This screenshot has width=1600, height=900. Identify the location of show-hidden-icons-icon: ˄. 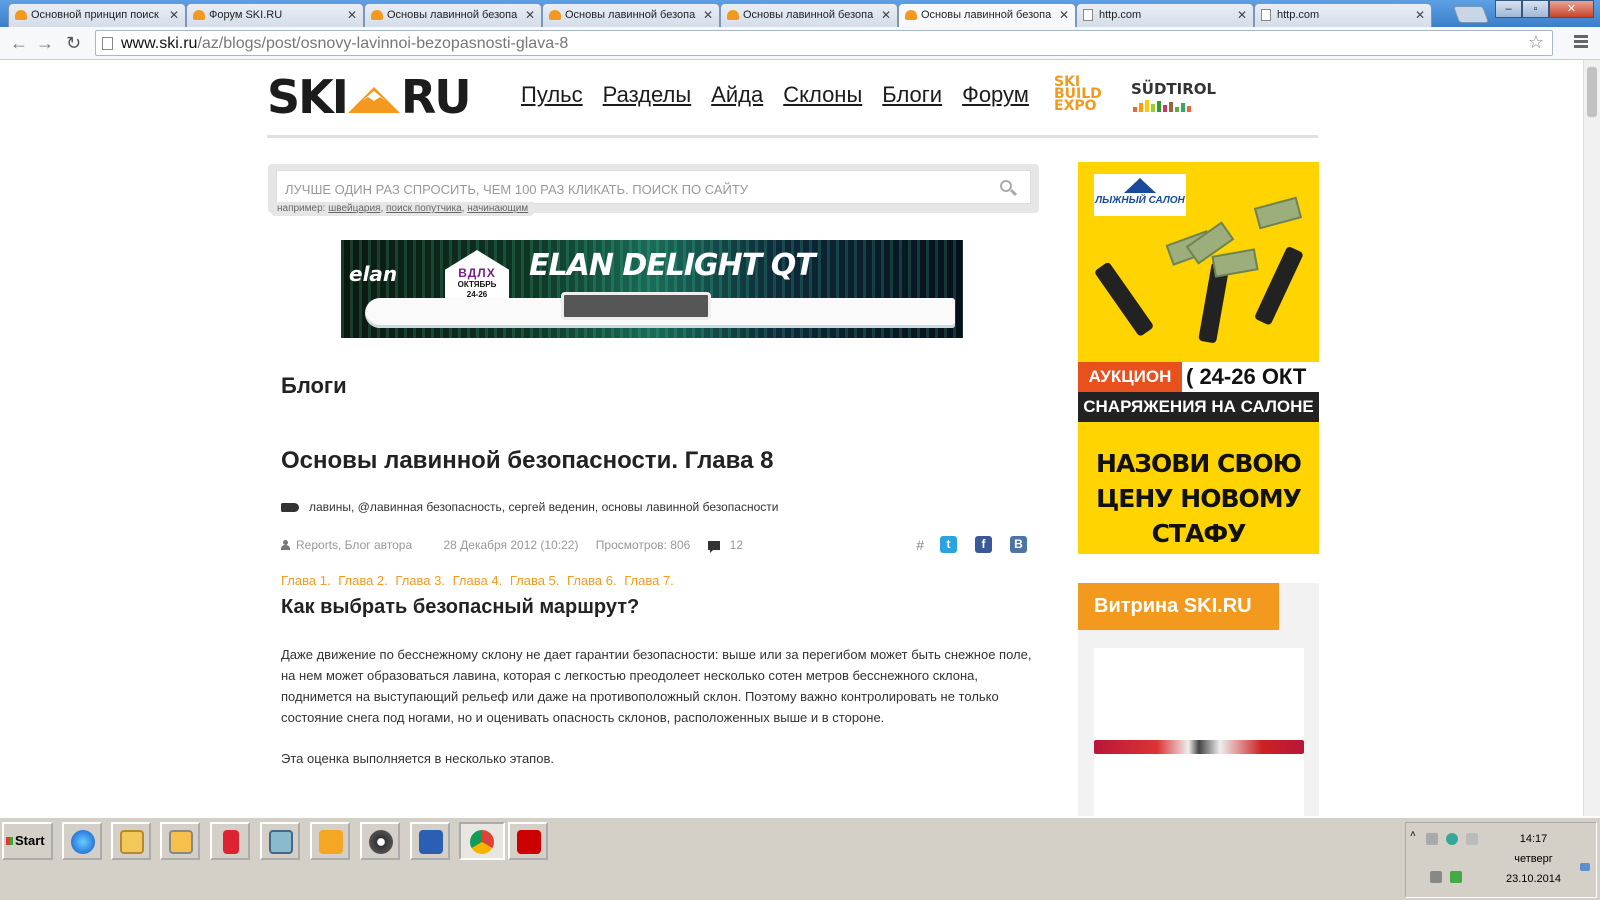
(1413, 834).